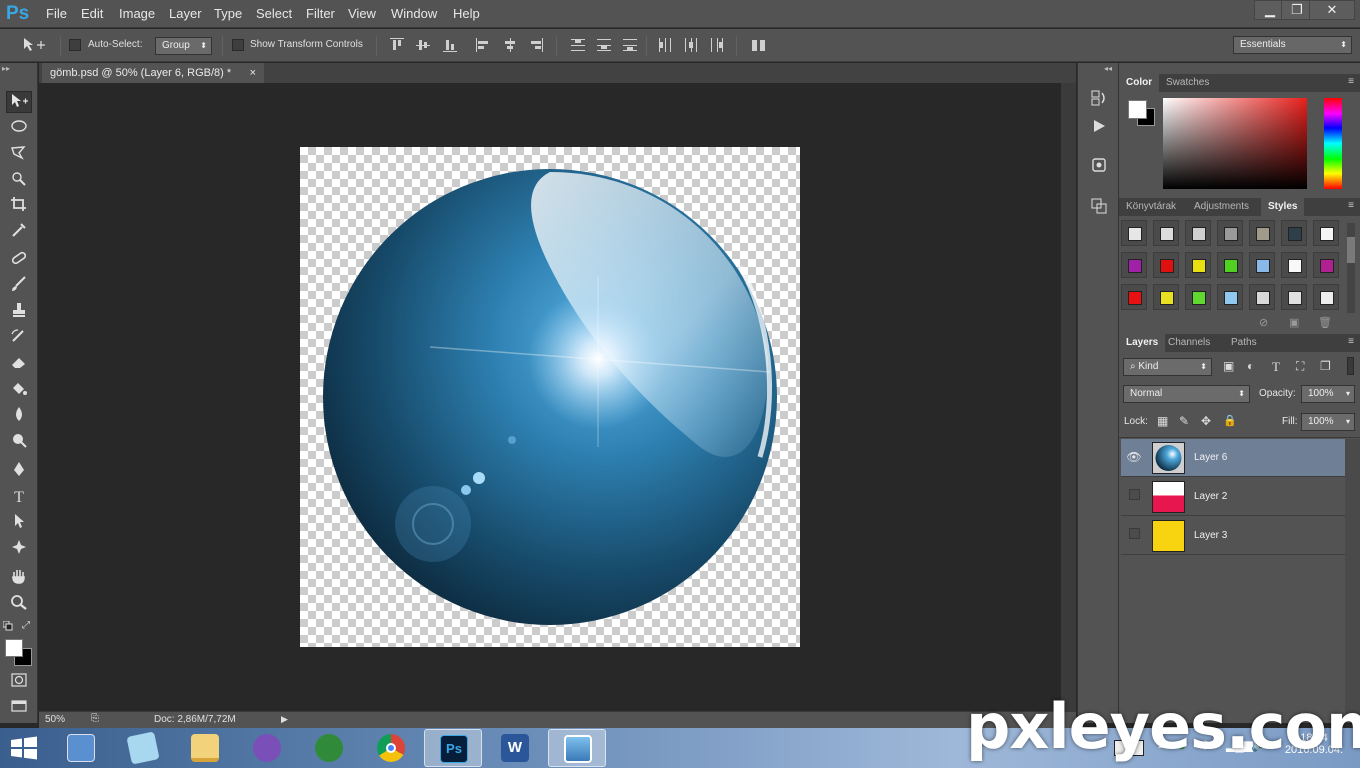 This screenshot has height=768, width=1360. Describe the element at coordinates (1352, 581) in the screenshot. I see `layers-scrollbar` at that location.